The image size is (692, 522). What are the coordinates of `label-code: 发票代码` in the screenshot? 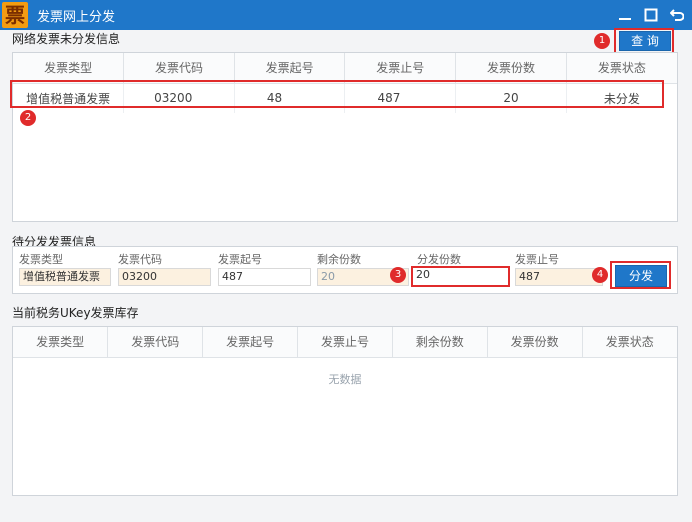 It's located at (140, 259).